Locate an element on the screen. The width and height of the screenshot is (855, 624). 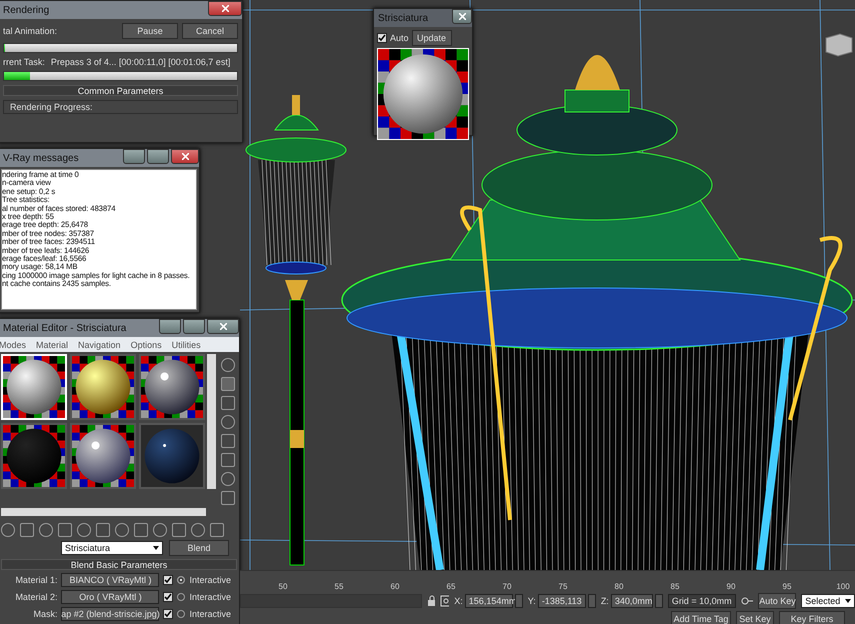
transform-mode-icon is located at coordinates (445, 601).